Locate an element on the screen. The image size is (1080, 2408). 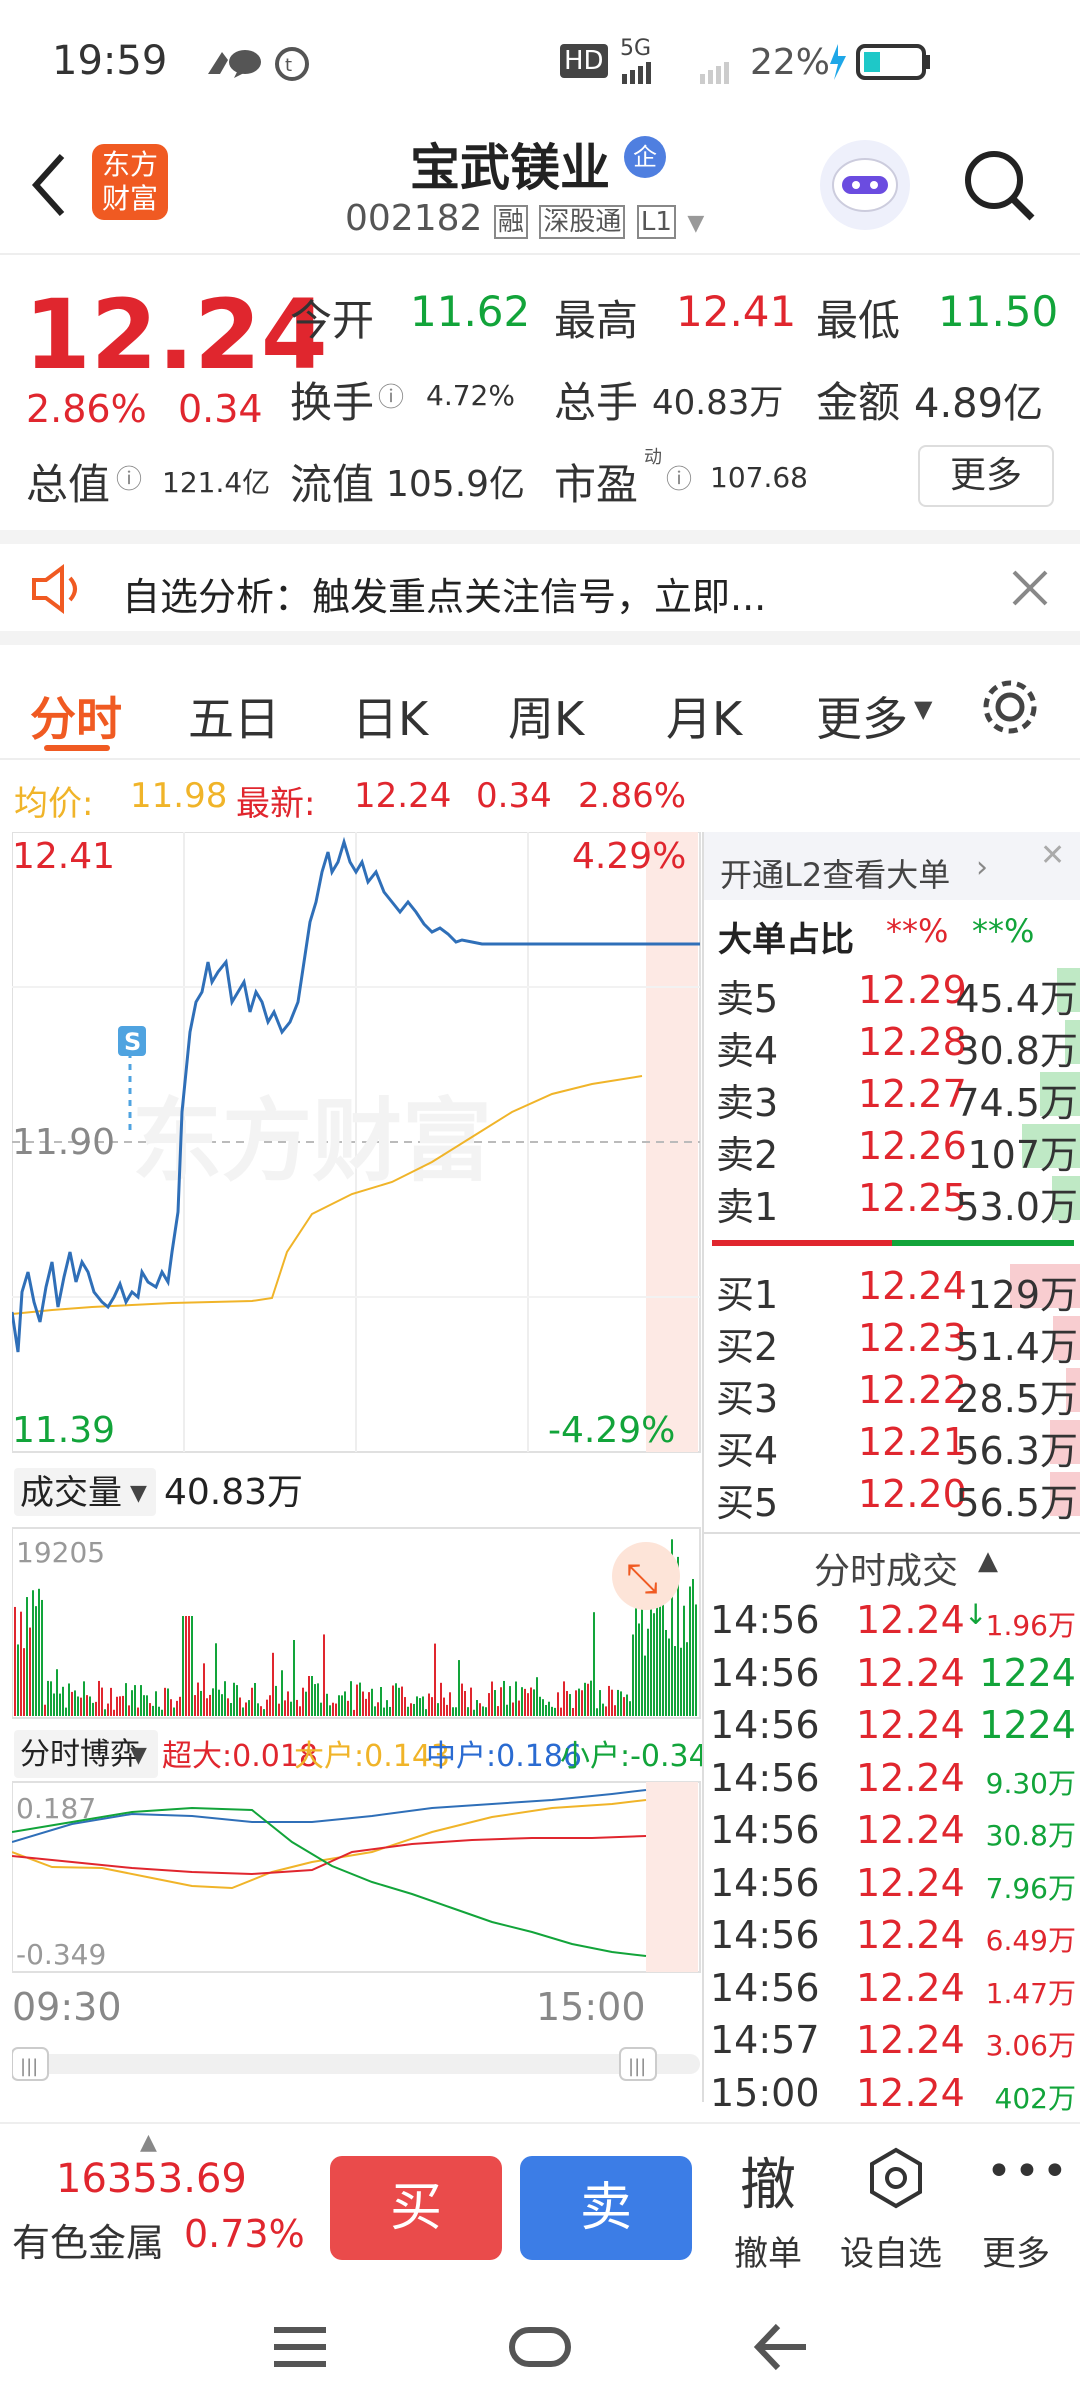
bid-row: 买2 12.23 51.4万 is located at coordinates (896, 1340).